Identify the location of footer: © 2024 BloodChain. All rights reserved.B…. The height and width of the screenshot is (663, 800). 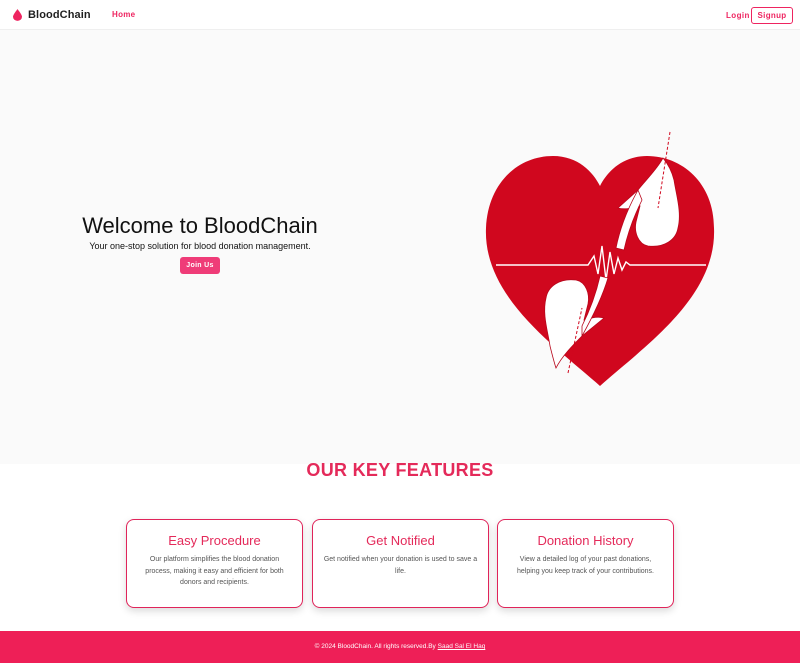
(400, 647).